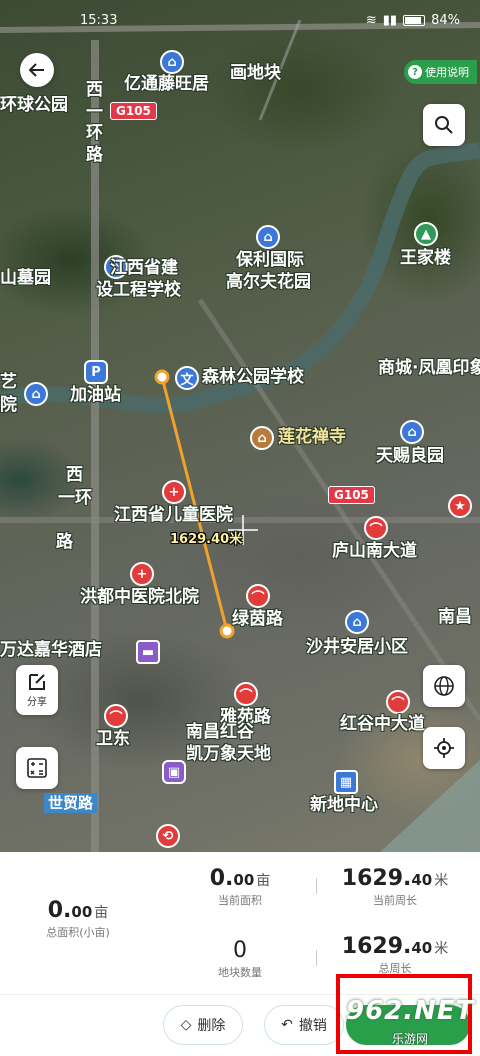 This screenshot has width=480, height=1056. Describe the element at coordinates (410, 456) in the screenshot. I see `map-label: 天赐良园` at that location.